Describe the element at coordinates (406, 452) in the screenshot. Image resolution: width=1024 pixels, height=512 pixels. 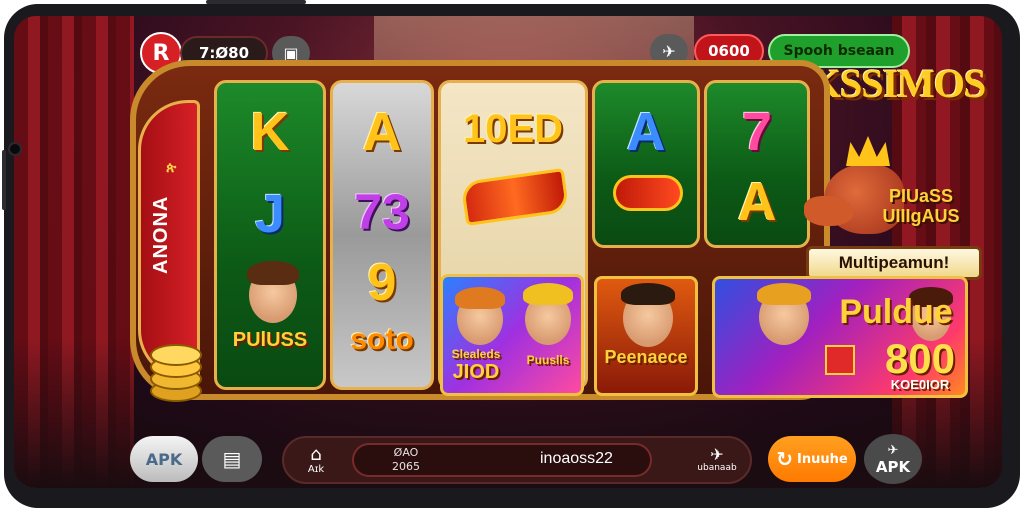
I see `stat-label: ØAO` at that location.